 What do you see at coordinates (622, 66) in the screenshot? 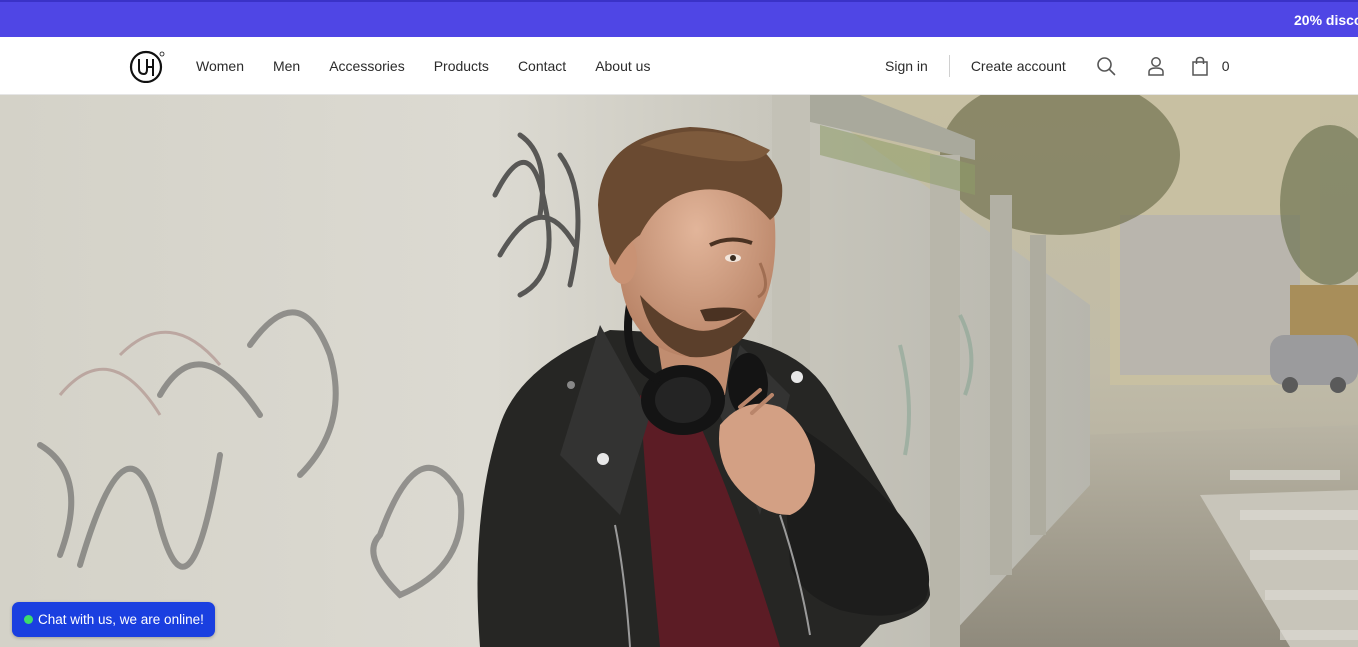
I see `nav-item-about-us: About us` at bounding box center [622, 66].